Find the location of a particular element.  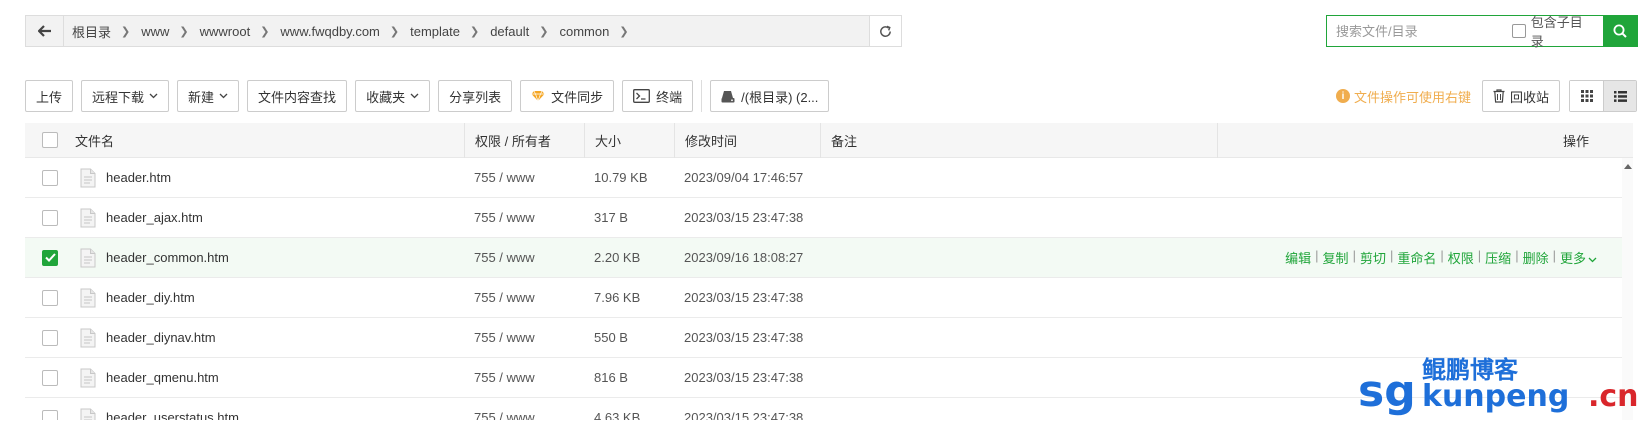

breadcrumb-item: common ❯ is located at coordinates (599, 31).